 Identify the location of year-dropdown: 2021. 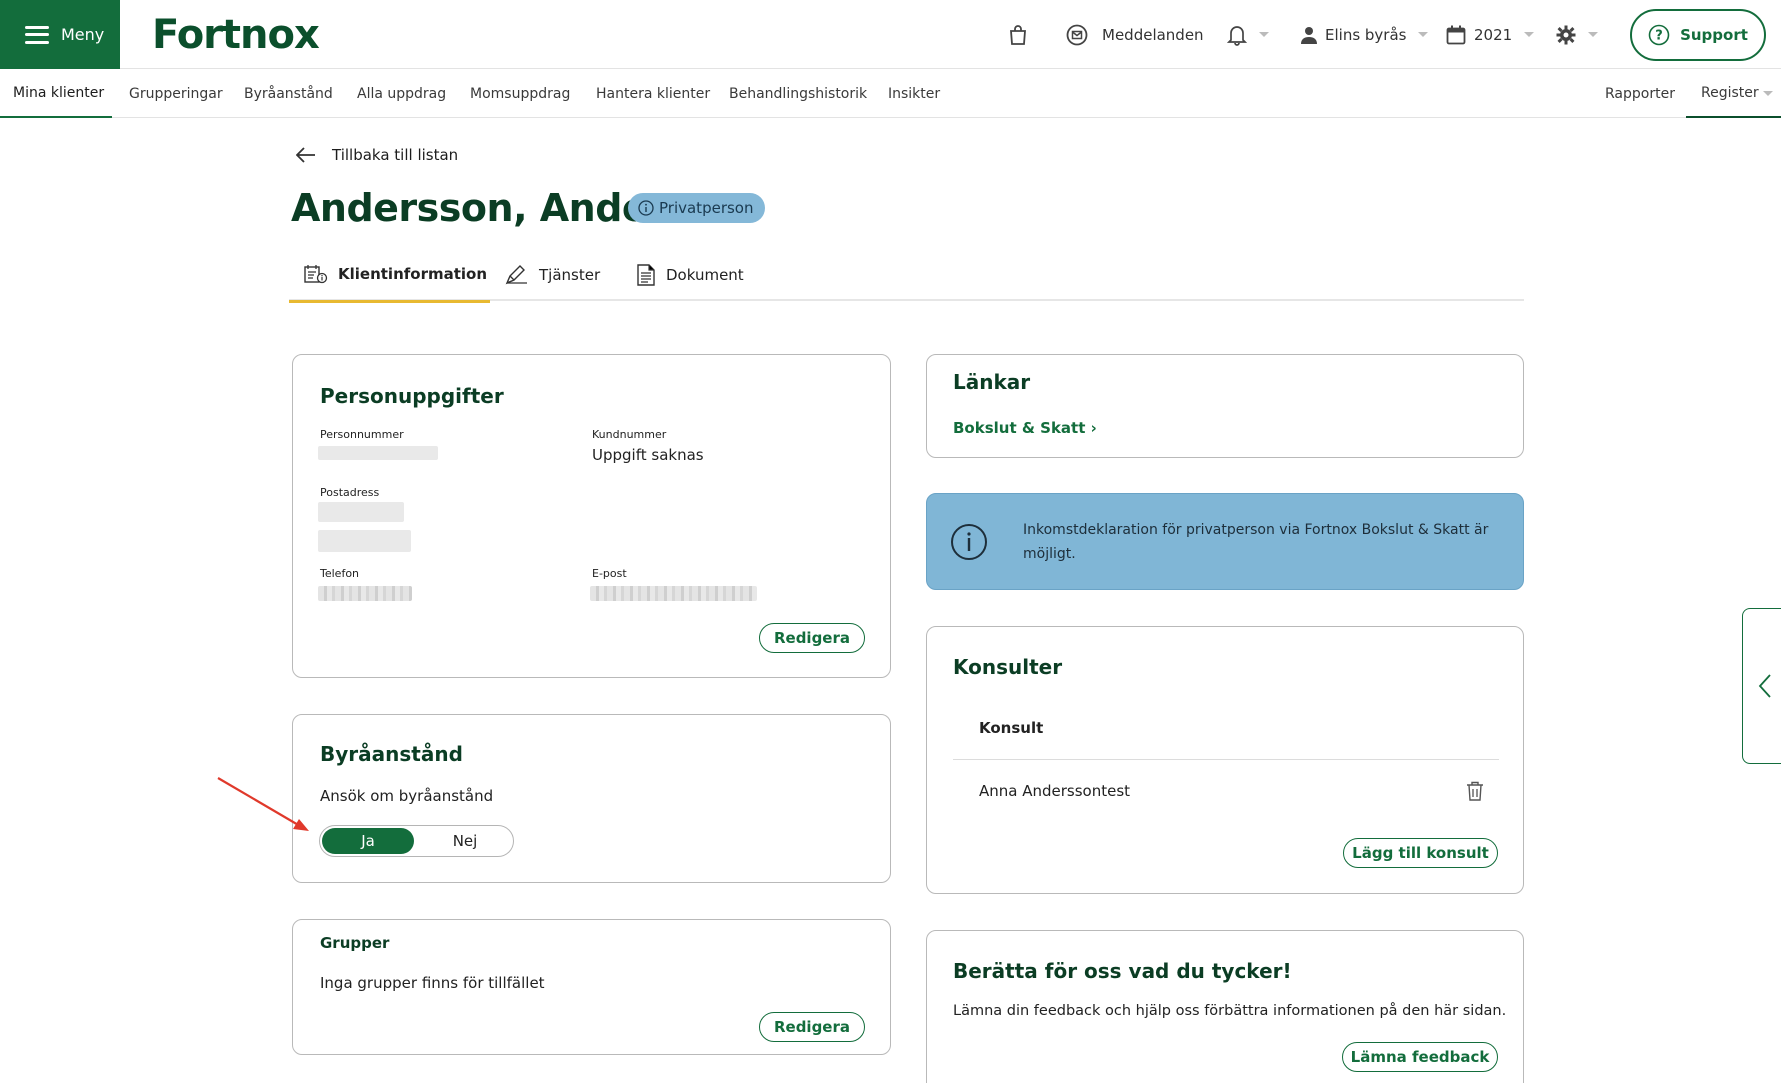
(1490, 34).